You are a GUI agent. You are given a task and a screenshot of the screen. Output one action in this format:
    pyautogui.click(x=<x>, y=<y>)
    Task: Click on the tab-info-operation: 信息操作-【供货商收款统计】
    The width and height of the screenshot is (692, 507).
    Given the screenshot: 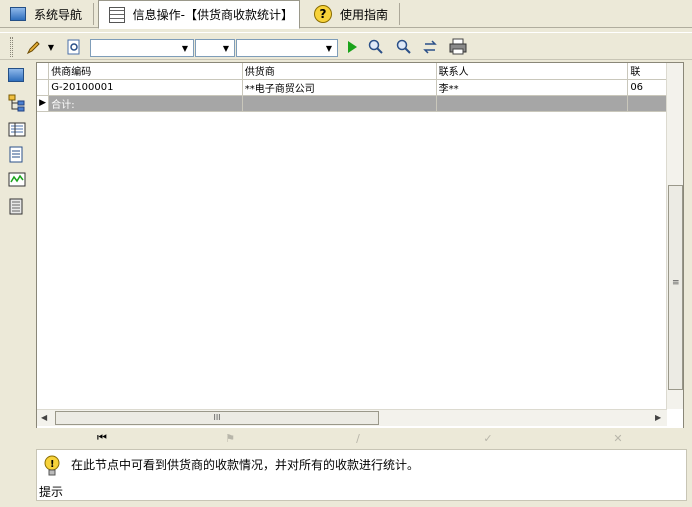 What is the action you would take?
    pyautogui.click(x=199, y=14)
    